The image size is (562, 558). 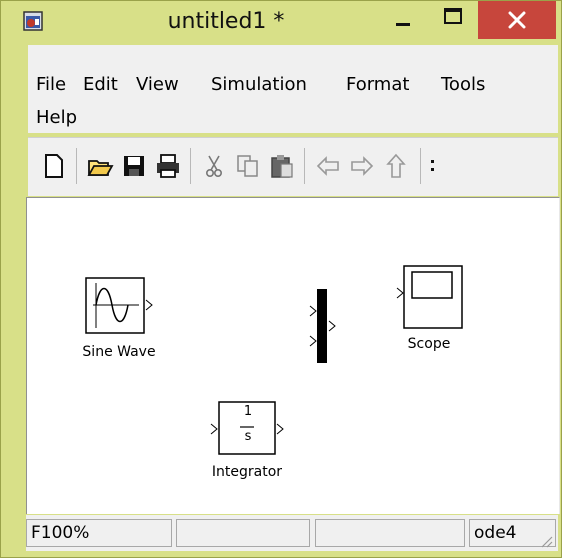 What do you see at coordinates (248, 436) in the screenshot?
I see `integrator-denominator: s` at bounding box center [248, 436].